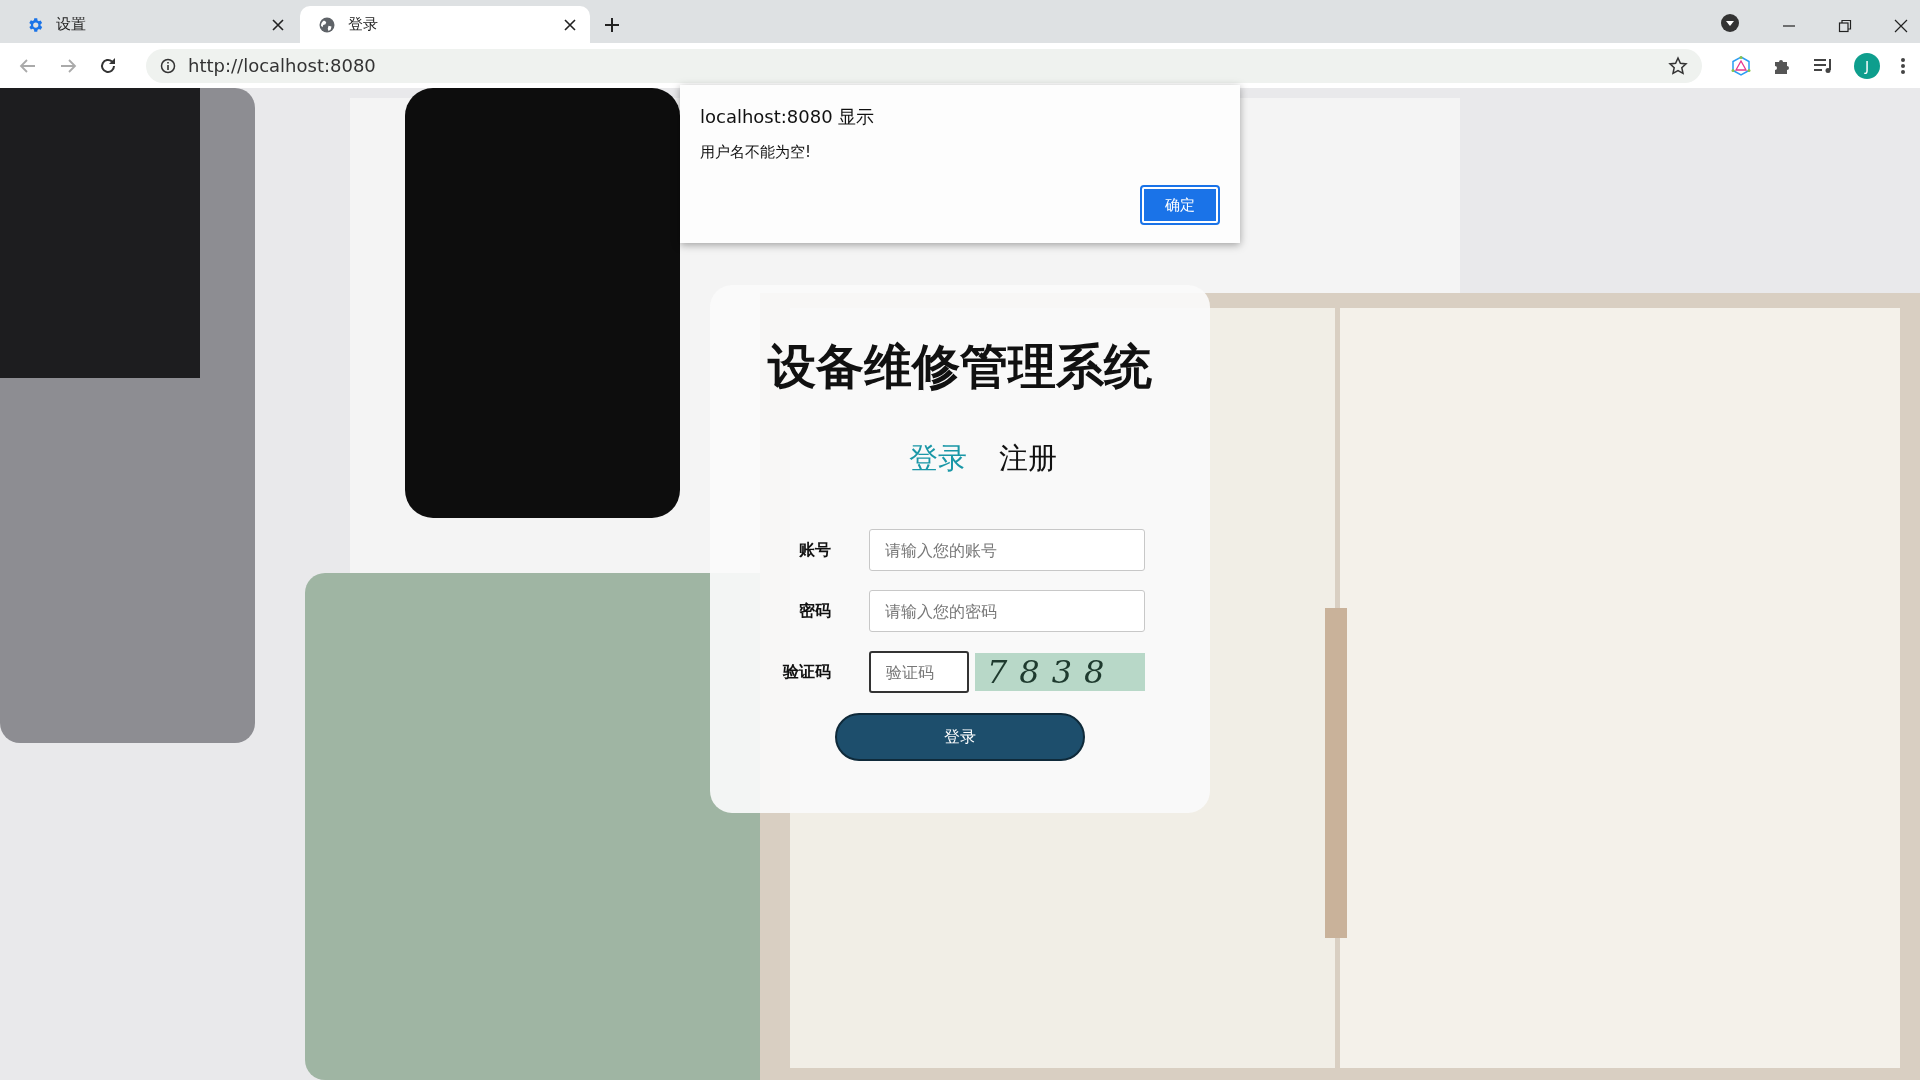 The width and height of the screenshot is (1920, 1080). Describe the element at coordinates (924, 65) in the screenshot. I see `address-bar: http://localhost:8080` at that location.